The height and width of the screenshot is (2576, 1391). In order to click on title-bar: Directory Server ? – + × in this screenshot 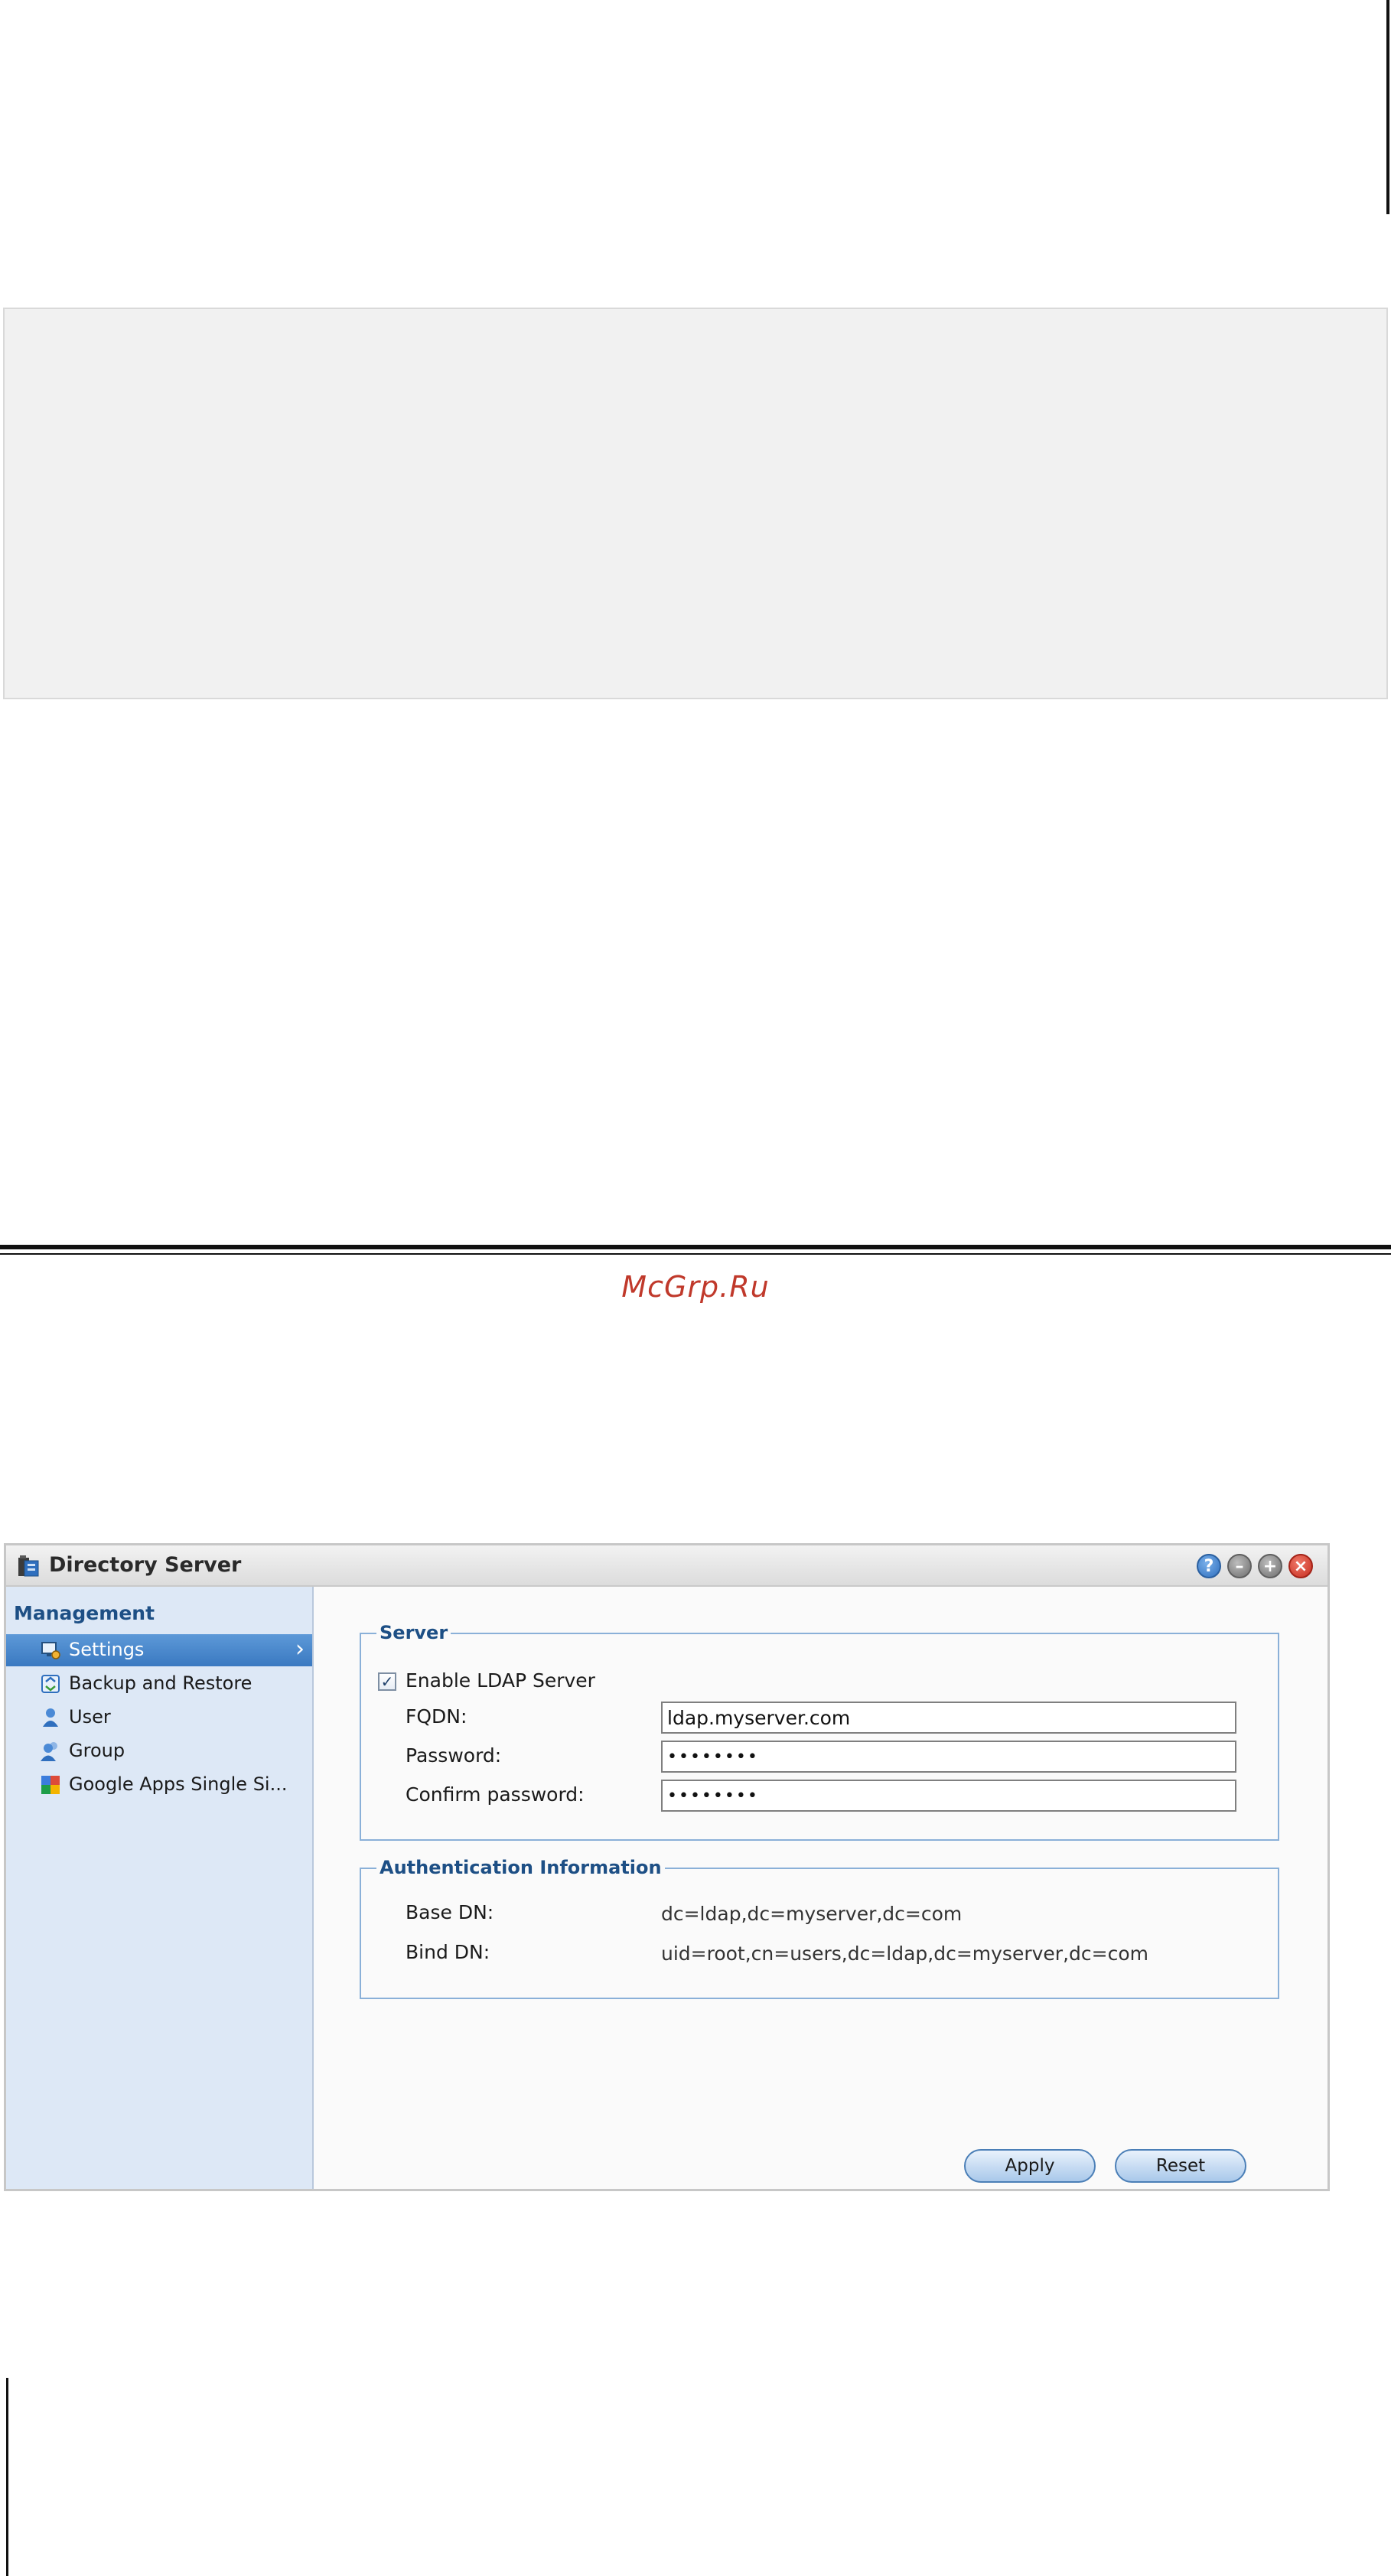, I will do `click(666, 1566)`.